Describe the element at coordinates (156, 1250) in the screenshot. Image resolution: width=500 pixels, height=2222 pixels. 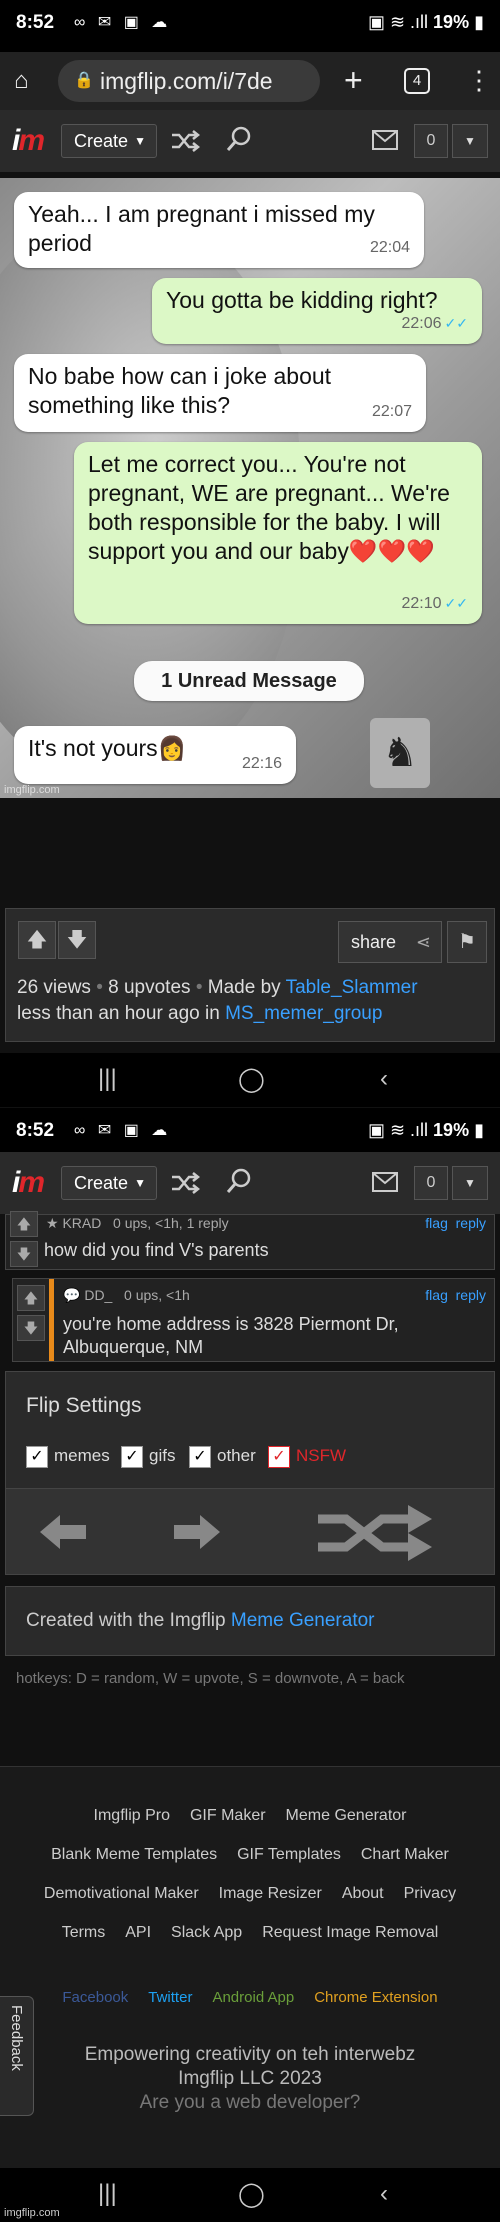
I see `comment-text: how did you find V's parents` at that location.